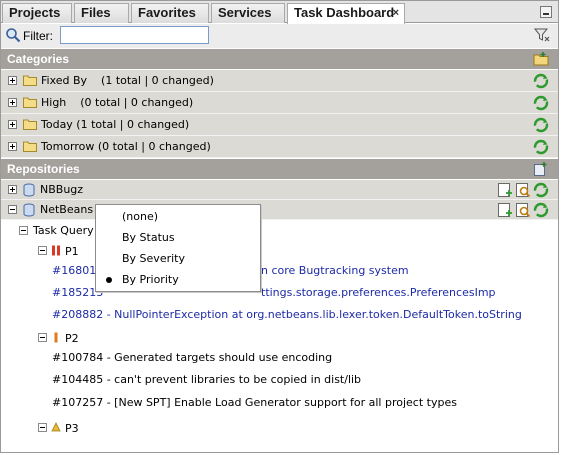  Describe the element at coordinates (396, 13) in the screenshot. I see `close-icon: ×` at that location.